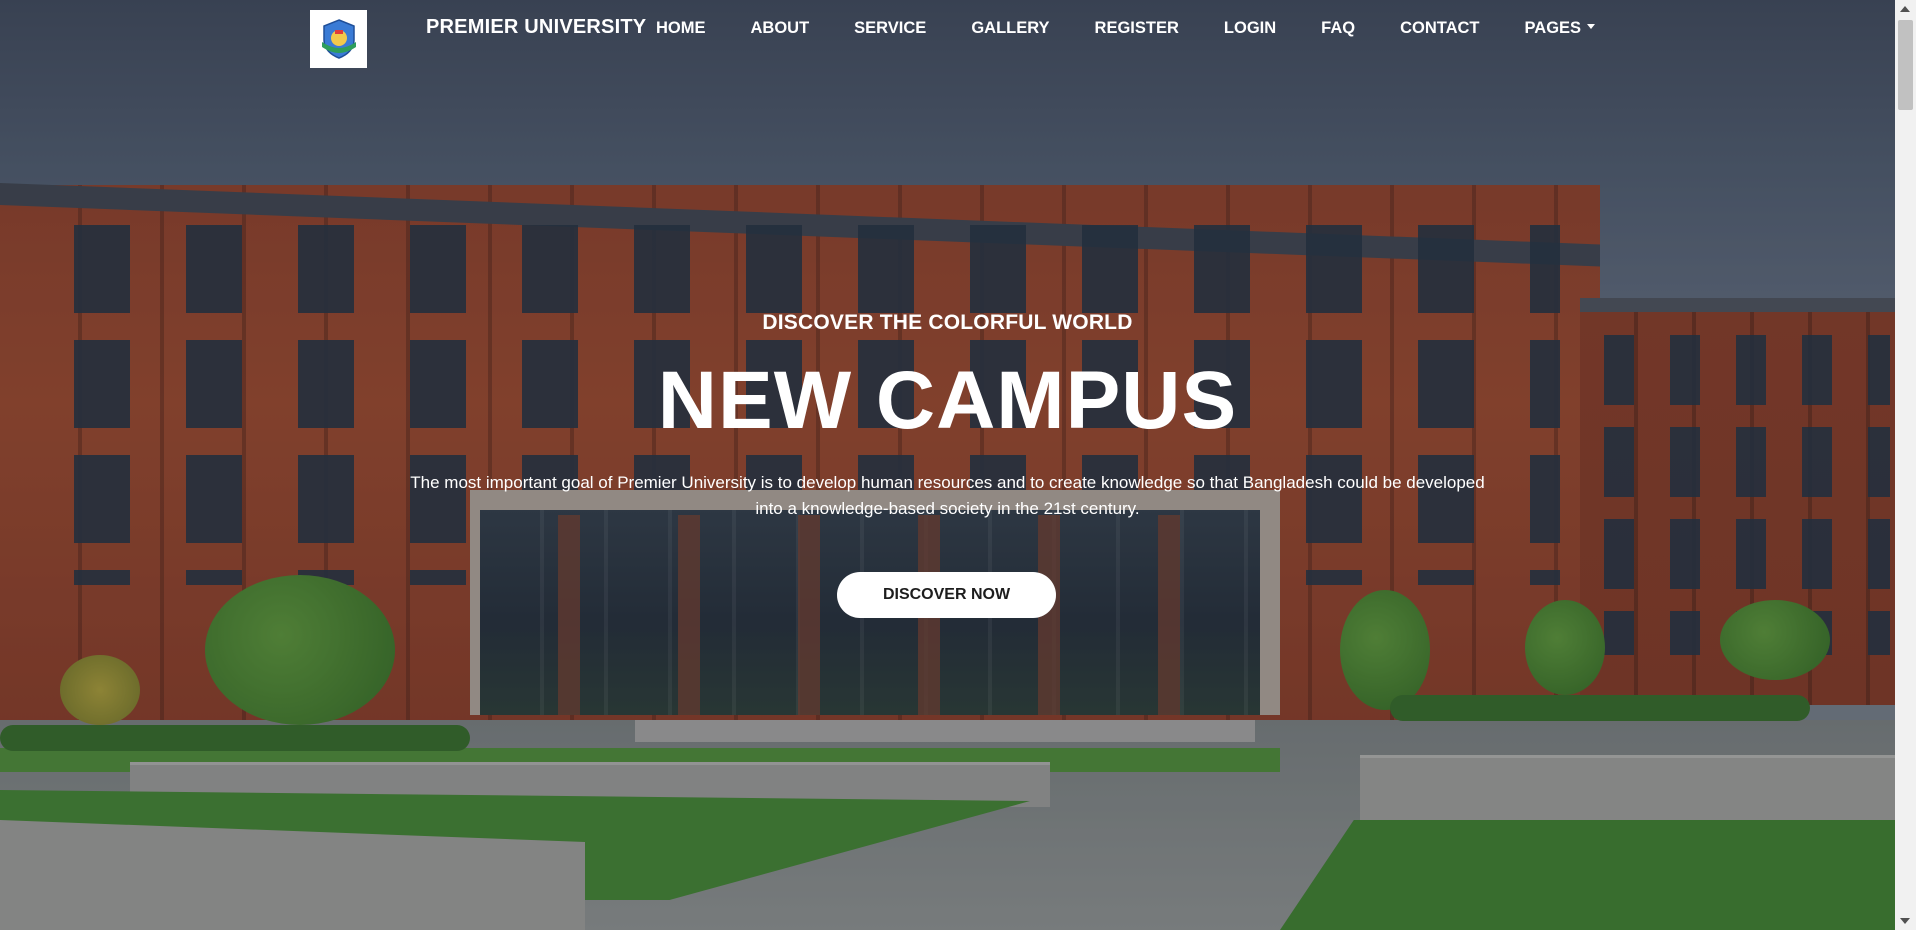 The image size is (1916, 930). Describe the element at coordinates (947, 400) in the screenshot. I see `hero-headline: NEW CAMPUS` at that location.